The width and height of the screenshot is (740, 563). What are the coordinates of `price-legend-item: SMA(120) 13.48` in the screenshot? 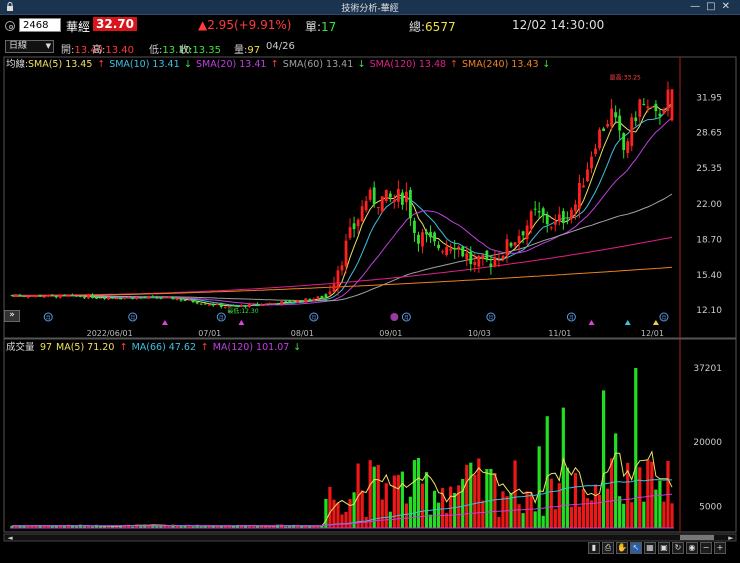 It's located at (408, 64).